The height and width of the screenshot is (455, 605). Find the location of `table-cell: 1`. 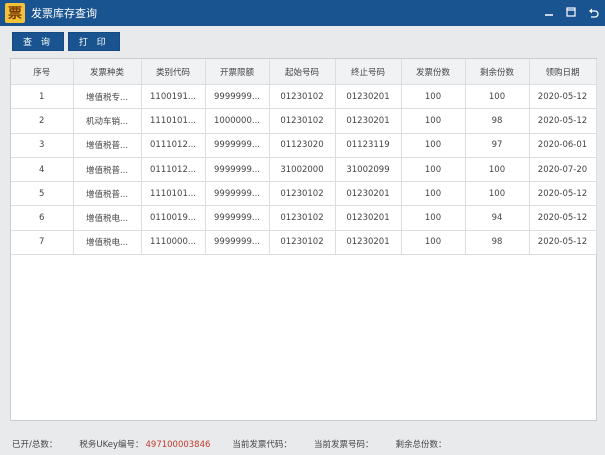

table-cell: 1 is located at coordinates (42, 97).